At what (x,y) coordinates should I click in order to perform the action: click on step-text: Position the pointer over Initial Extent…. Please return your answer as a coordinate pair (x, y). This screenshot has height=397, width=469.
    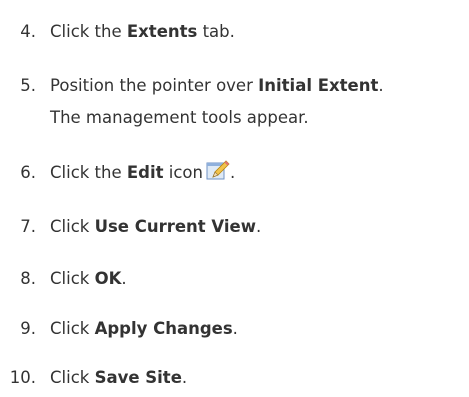
    Looking at the image, I should click on (217, 85).